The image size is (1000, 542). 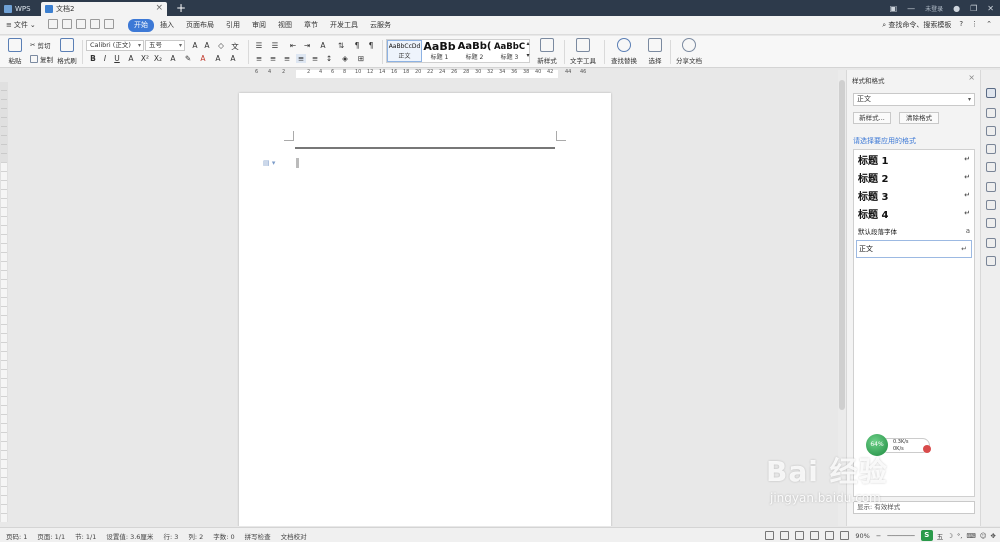 I want to click on reading-view-icon, so click(x=785, y=535).